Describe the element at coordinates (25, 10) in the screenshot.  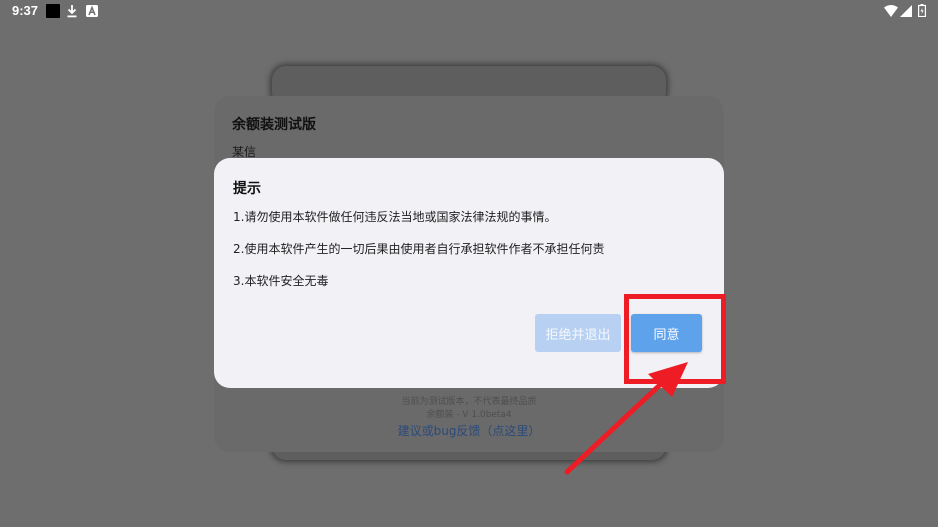
I see `status-time: 9:37` at that location.